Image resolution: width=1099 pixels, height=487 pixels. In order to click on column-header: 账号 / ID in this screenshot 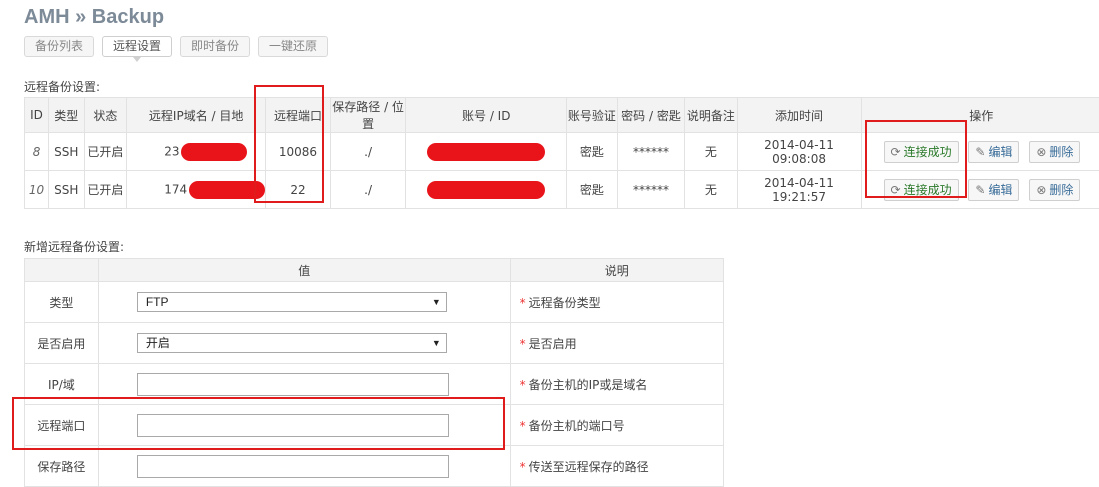, I will do `click(486, 115)`.